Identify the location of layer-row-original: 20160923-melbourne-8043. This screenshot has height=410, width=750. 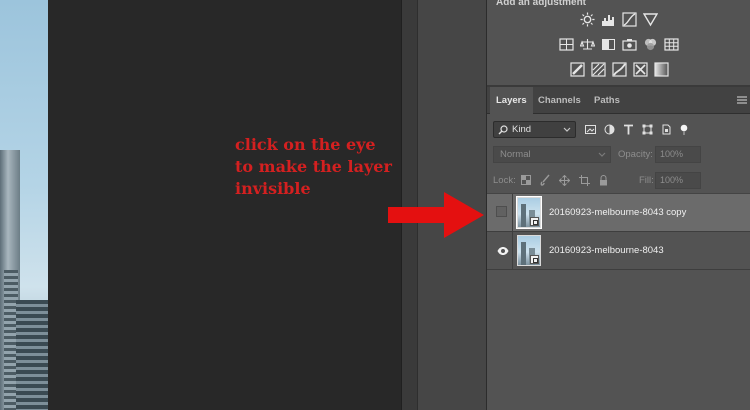
(618, 251).